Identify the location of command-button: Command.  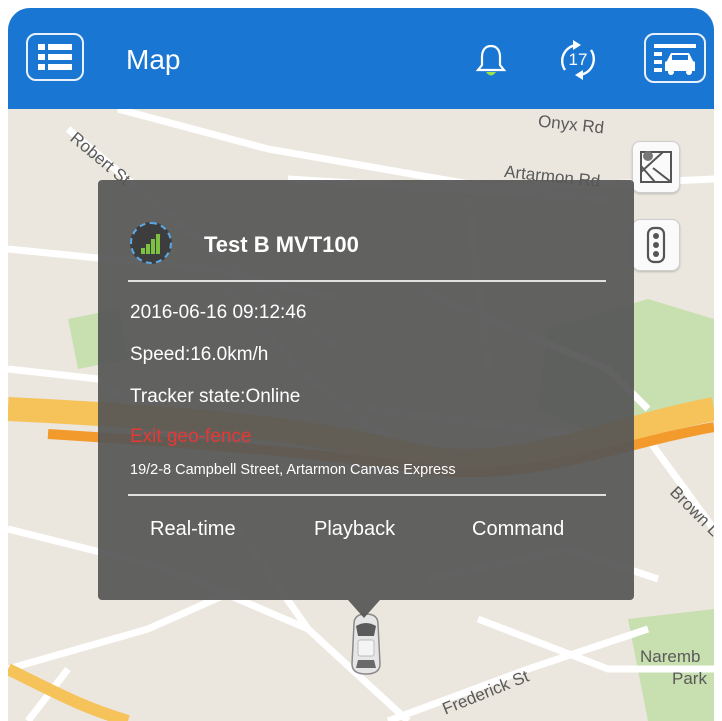
(518, 529).